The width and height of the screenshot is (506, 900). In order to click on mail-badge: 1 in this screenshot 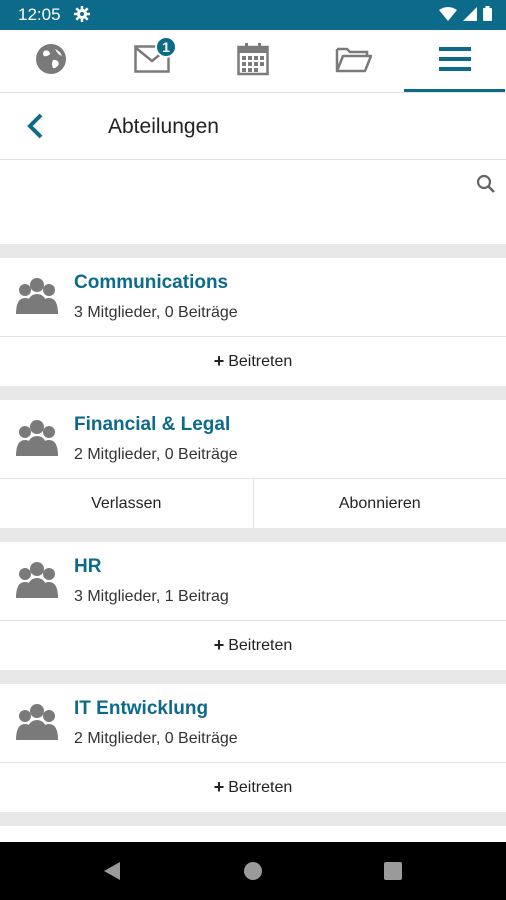, I will do `click(166, 47)`.